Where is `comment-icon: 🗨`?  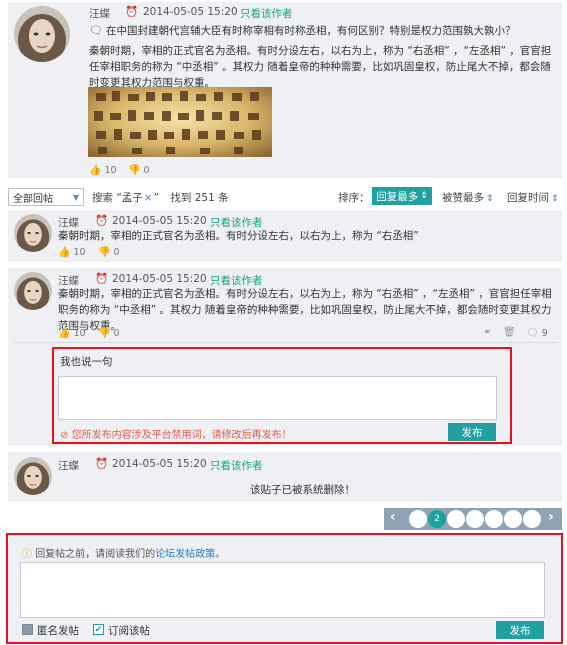
comment-icon: 🗨 is located at coordinates (532, 333).